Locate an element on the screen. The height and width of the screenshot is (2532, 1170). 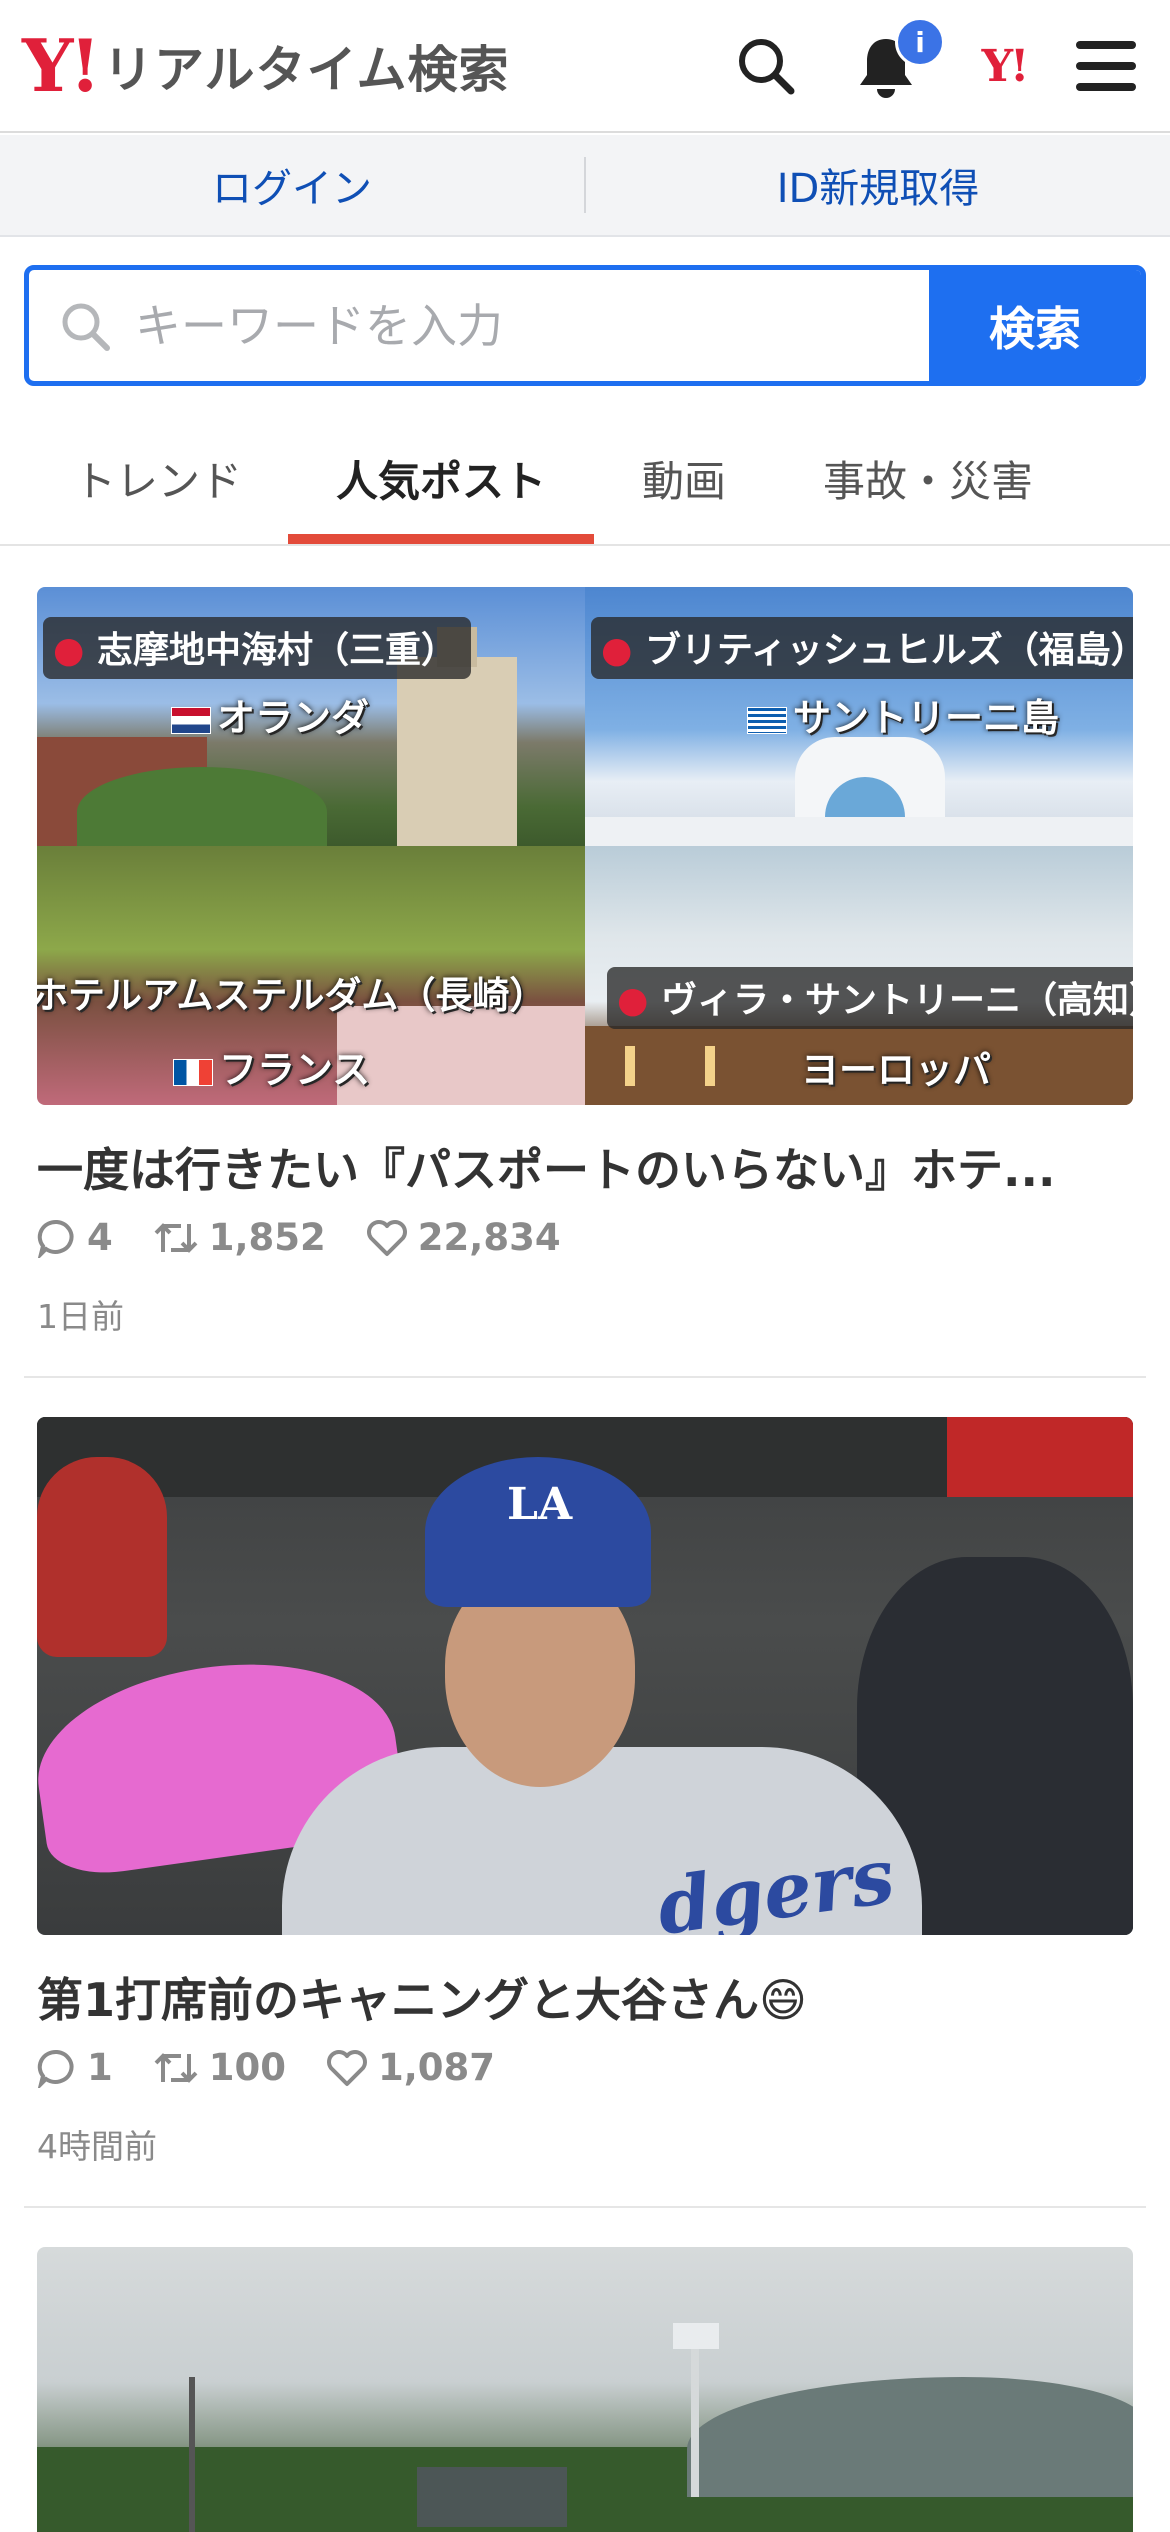
scoreboard is located at coordinates (492, 2497).